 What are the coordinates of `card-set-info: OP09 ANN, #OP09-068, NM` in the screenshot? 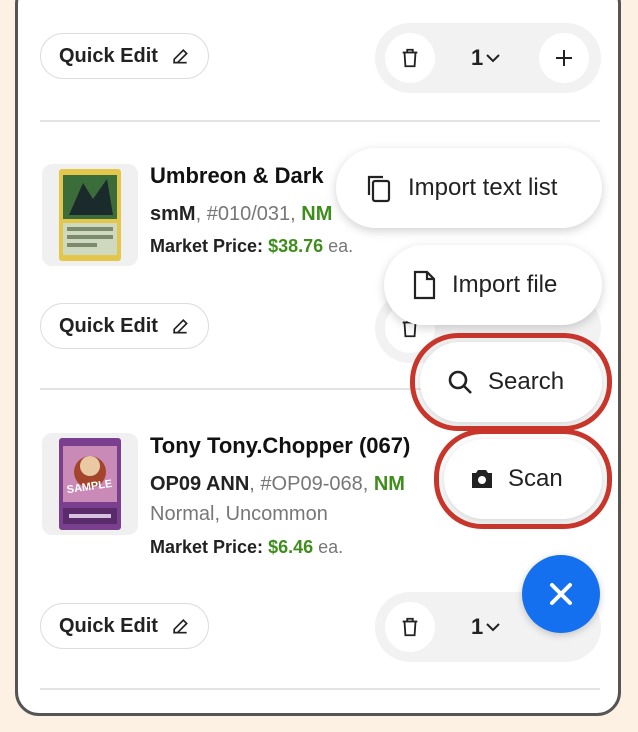 It's located at (277, 484).